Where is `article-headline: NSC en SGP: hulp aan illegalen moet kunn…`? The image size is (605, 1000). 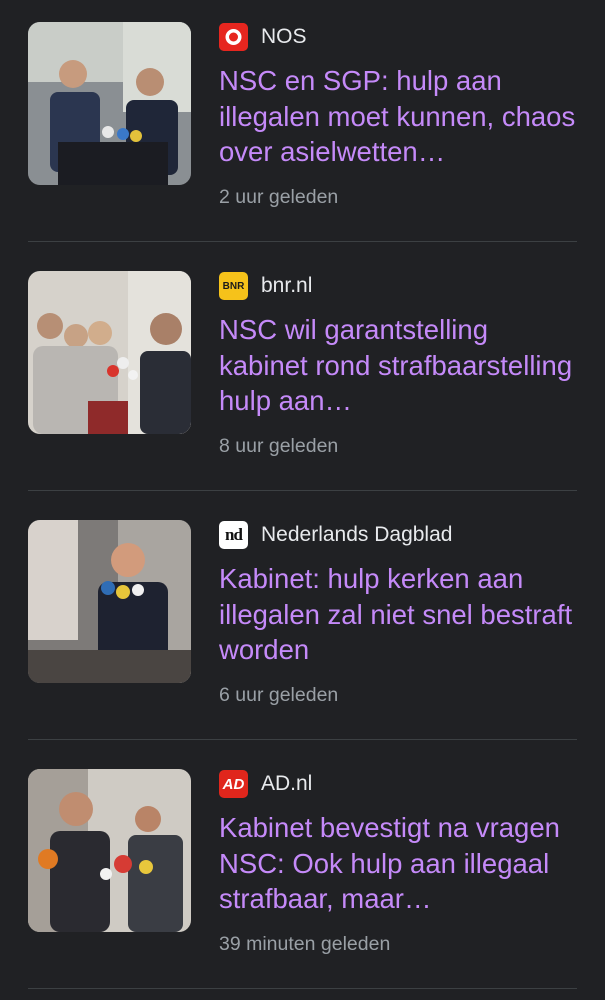 article-headline: NSC en SGP: hulp aan illegalen moet kunn… is located at coordinates (398, 116).